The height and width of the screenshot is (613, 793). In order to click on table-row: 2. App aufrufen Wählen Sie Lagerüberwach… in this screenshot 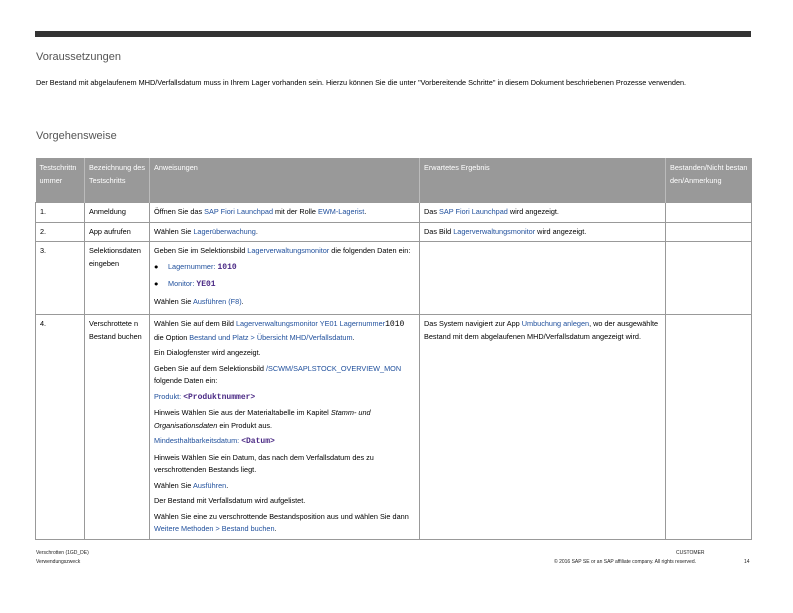, I will do `click(393, 231)`.